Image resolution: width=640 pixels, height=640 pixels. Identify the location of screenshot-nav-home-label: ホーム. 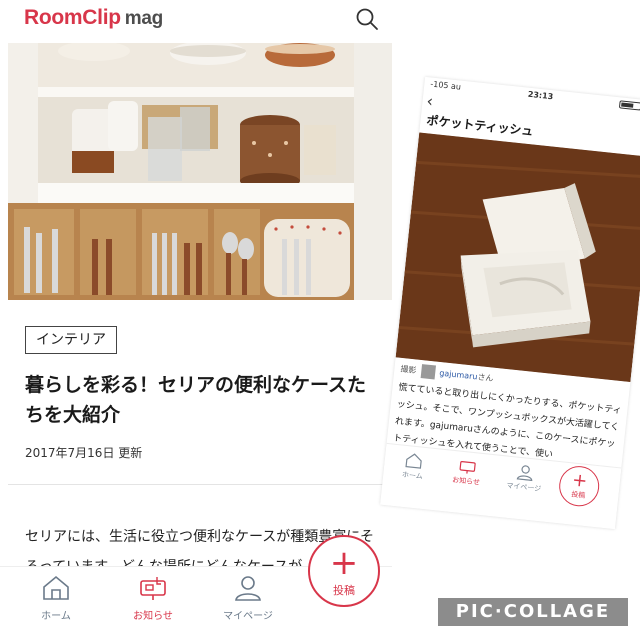
(412, 475).